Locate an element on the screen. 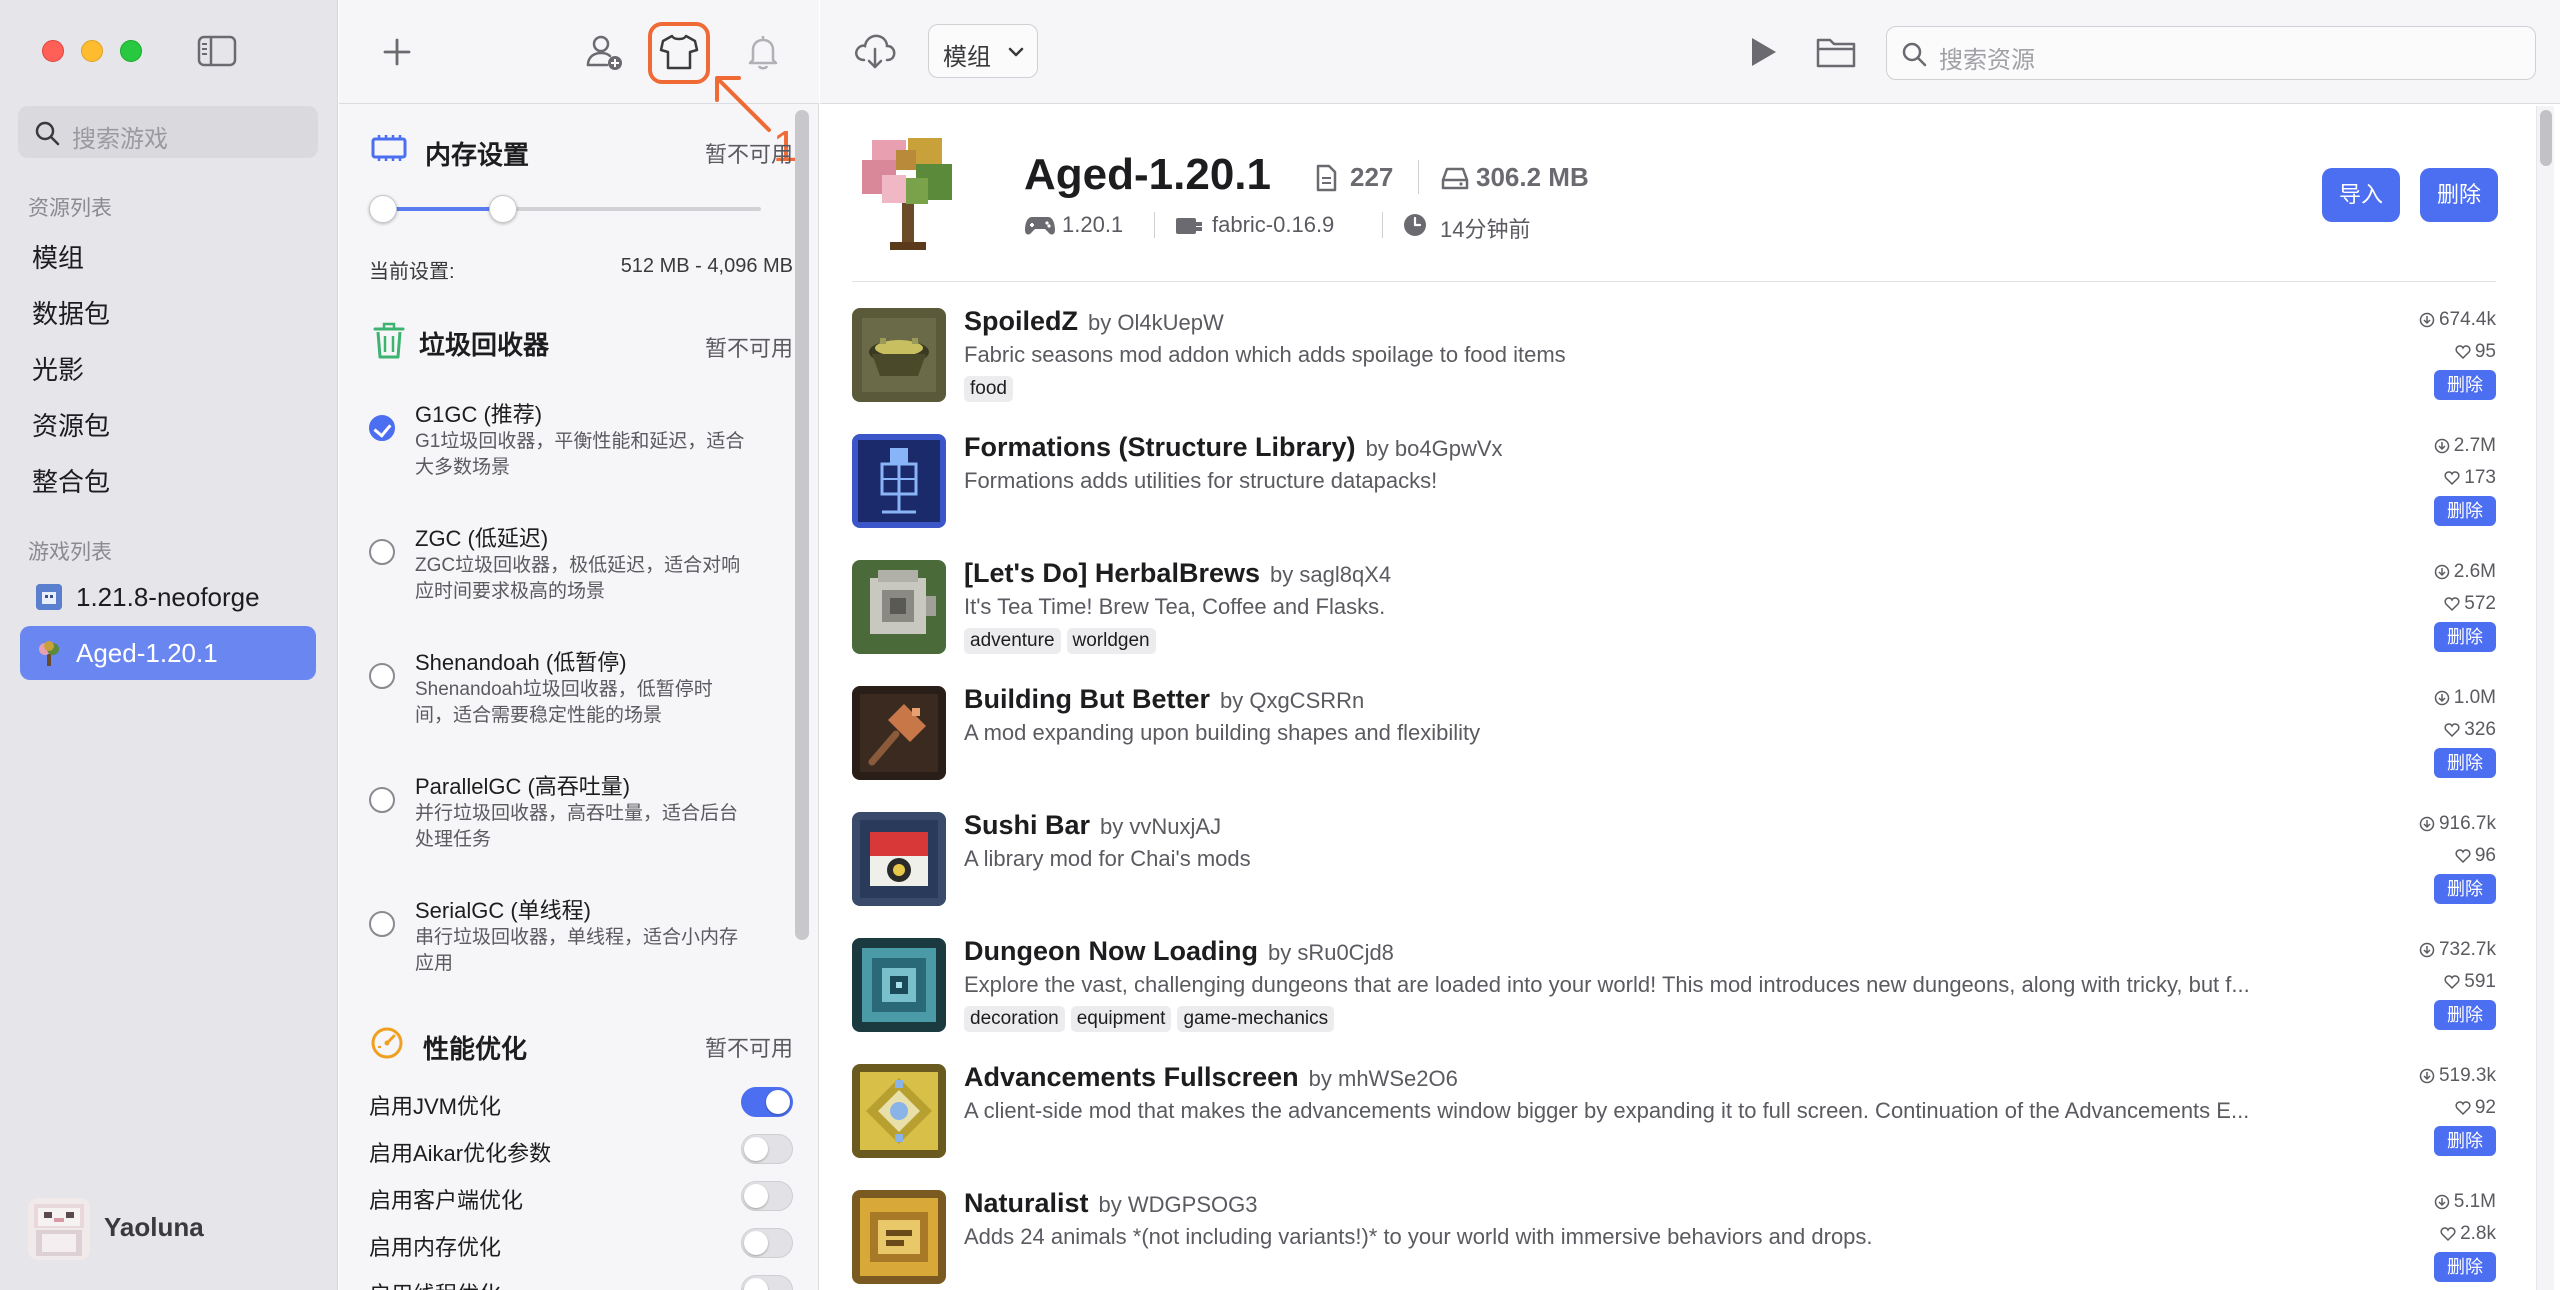 This screenshot has width=2560, height=1290. likes-stat: 2.8k is located at coordinates (2426, 1236).